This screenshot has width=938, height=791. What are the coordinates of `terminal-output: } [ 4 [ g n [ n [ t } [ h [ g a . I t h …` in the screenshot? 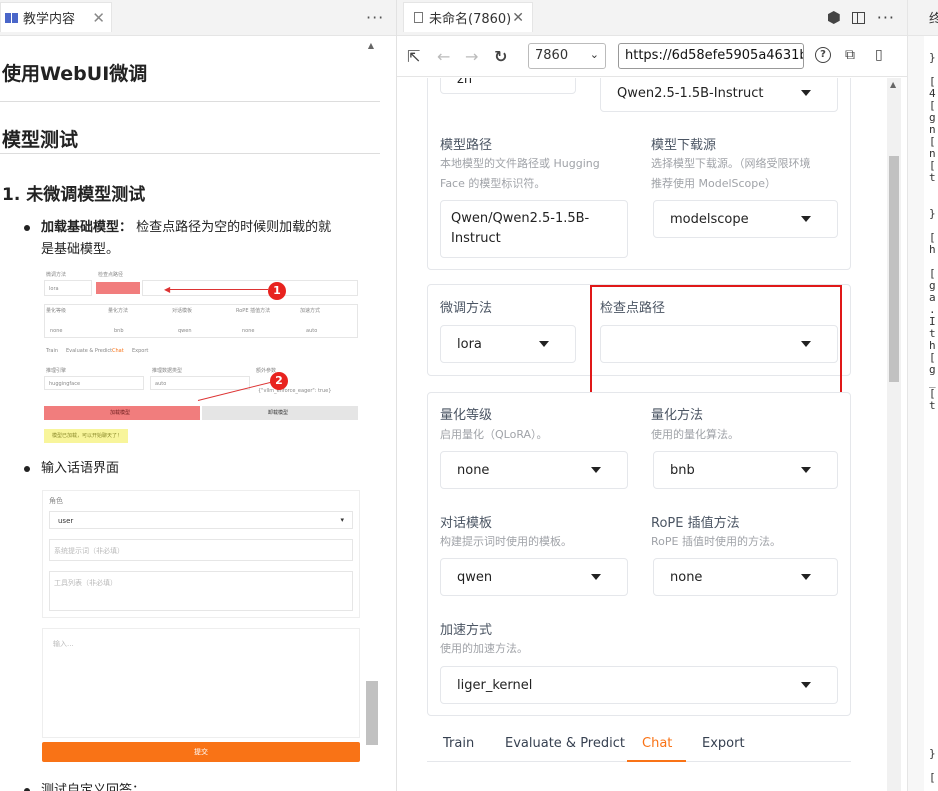 It's located at (932, 231).